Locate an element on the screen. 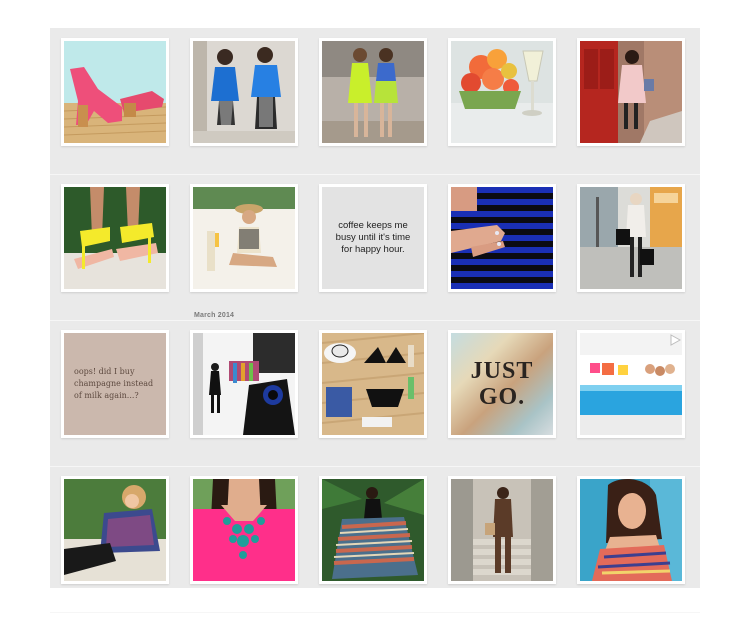 This screenshot has width=751, height=630. video-pool-party is located at coordinates (631, 384).